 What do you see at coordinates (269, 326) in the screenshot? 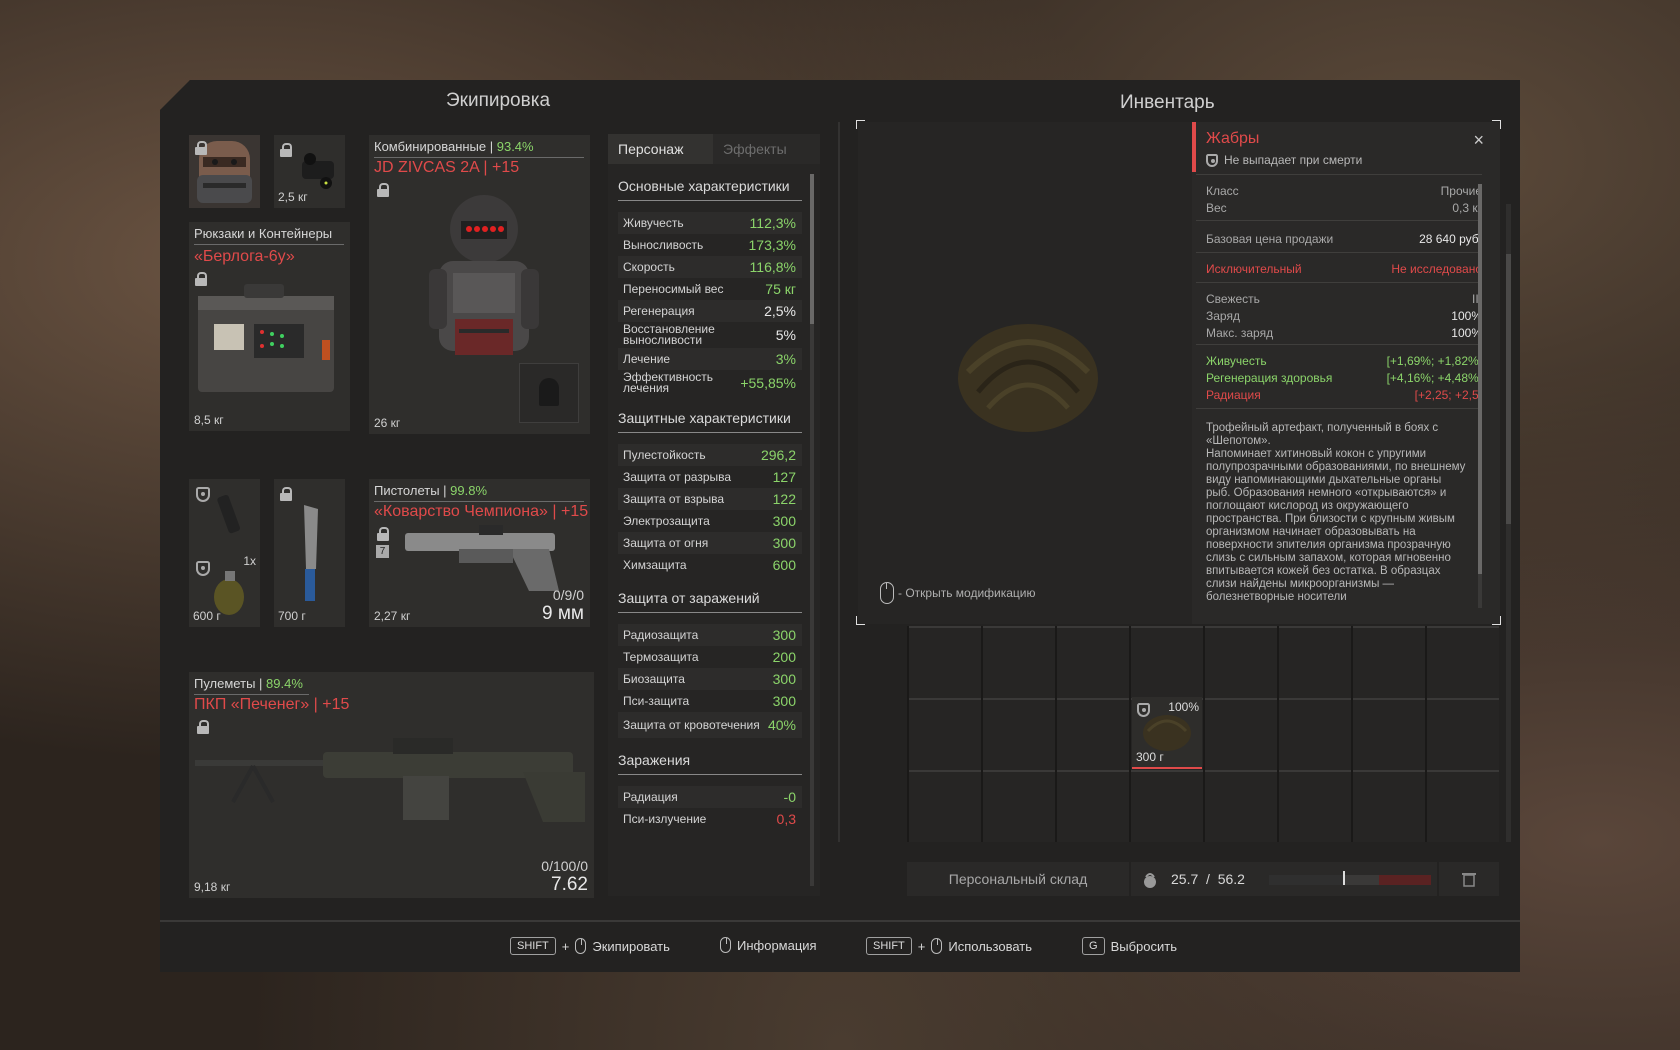
I see `backpack-slot: Рюкзаки и Контейнеры «Берлога-6у» 8,5 кг` at bounding box center [269, 326].